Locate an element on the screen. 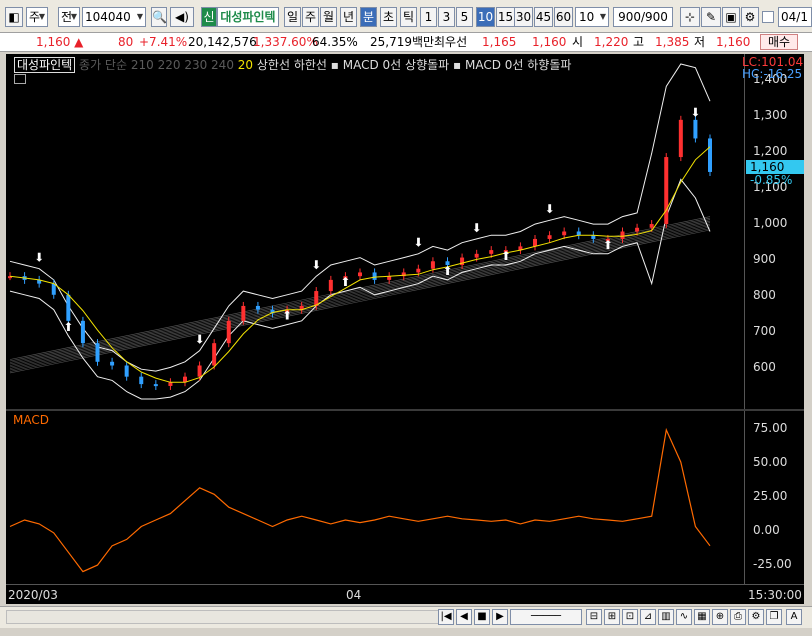 This screenshot has width=812, height=636. interval-tab-10: 10 is located at coordinates (485, 17).